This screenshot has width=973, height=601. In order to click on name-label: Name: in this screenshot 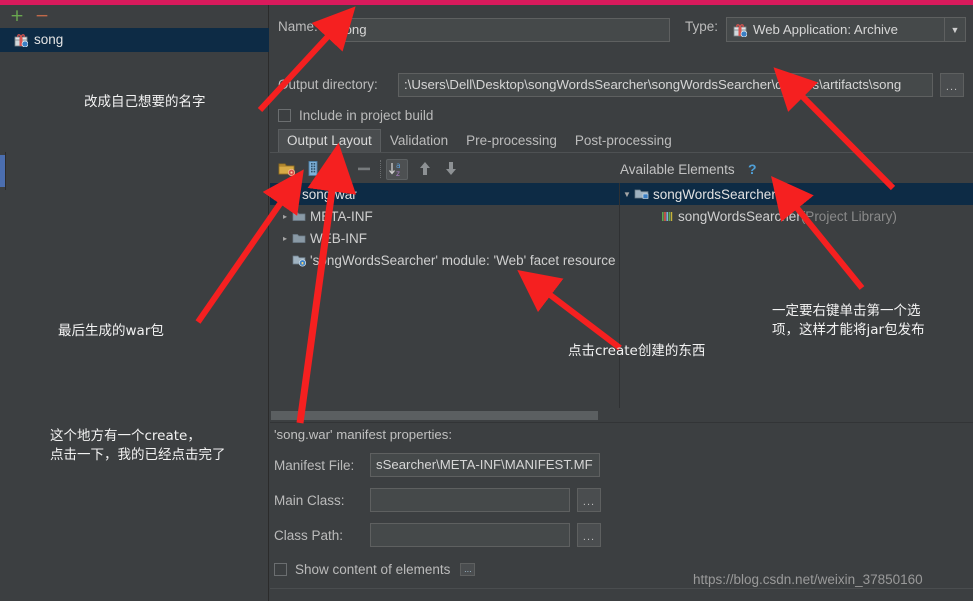, I will do `click(298, 26)`.